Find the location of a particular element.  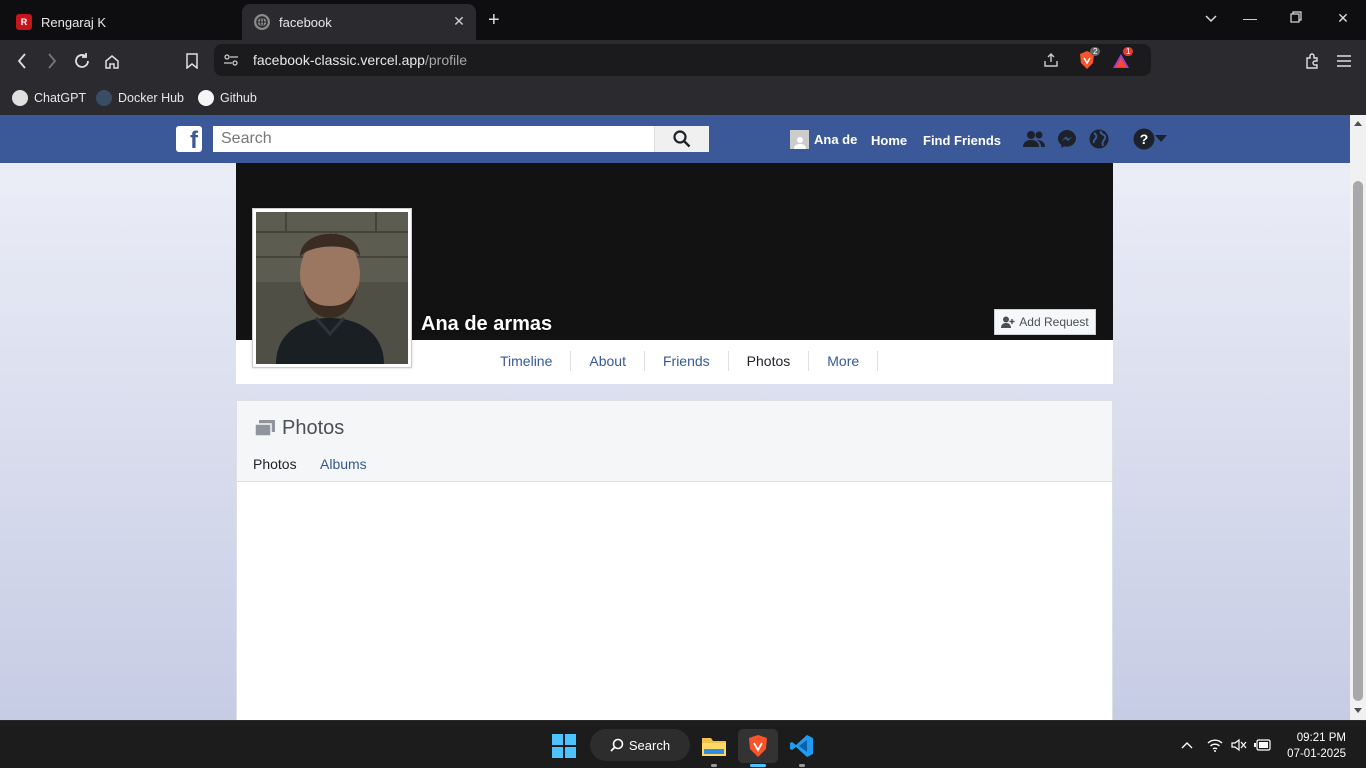

profile-tabs: Timeline About Friends Photos More is located at coordinates (680, 361).